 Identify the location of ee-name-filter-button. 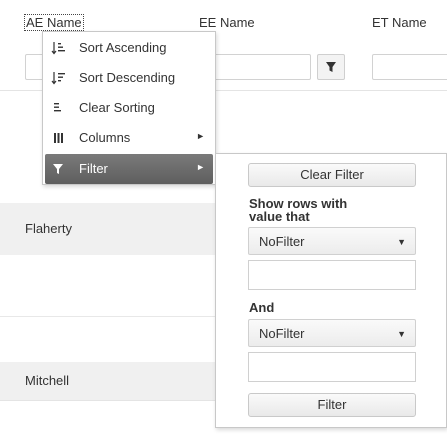
(331, 67).